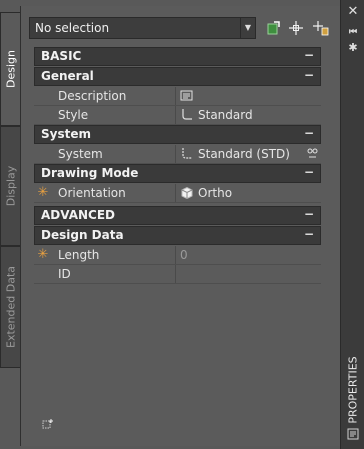 The width and height of the screenshot is (364, 449). I want to click on auto-hide-icon: ⏮, so click(353, 32).